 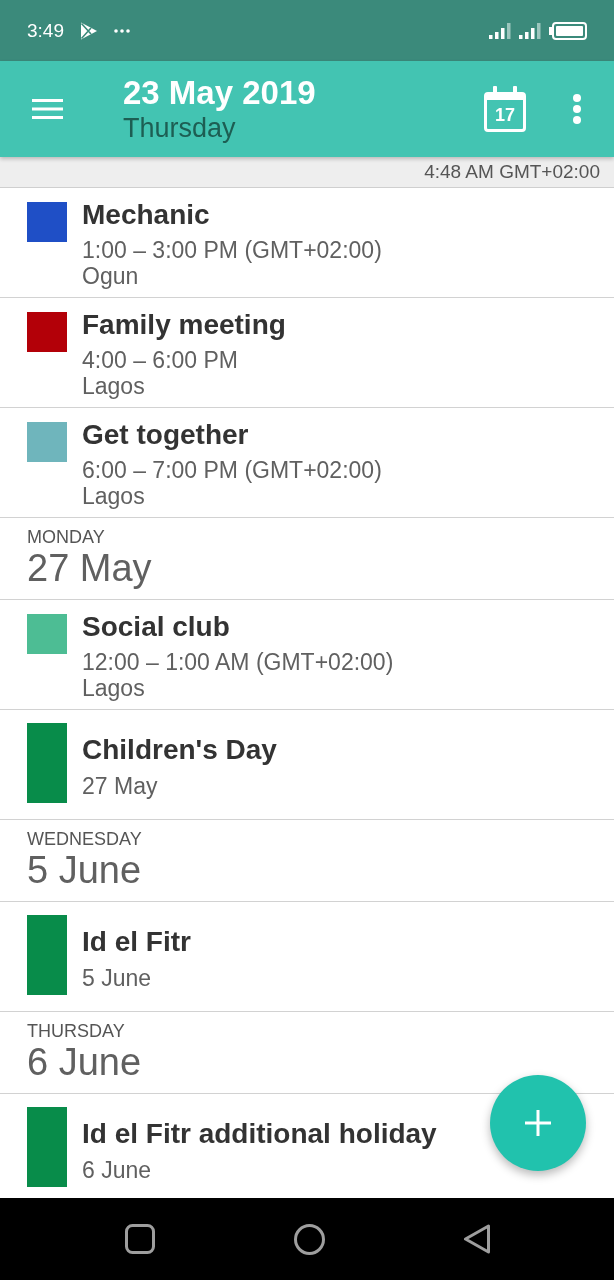 What do you see at coordinates (111, 276) in the screenshot?
I see `event-location: Ogun` at bounding box center [111, 276].